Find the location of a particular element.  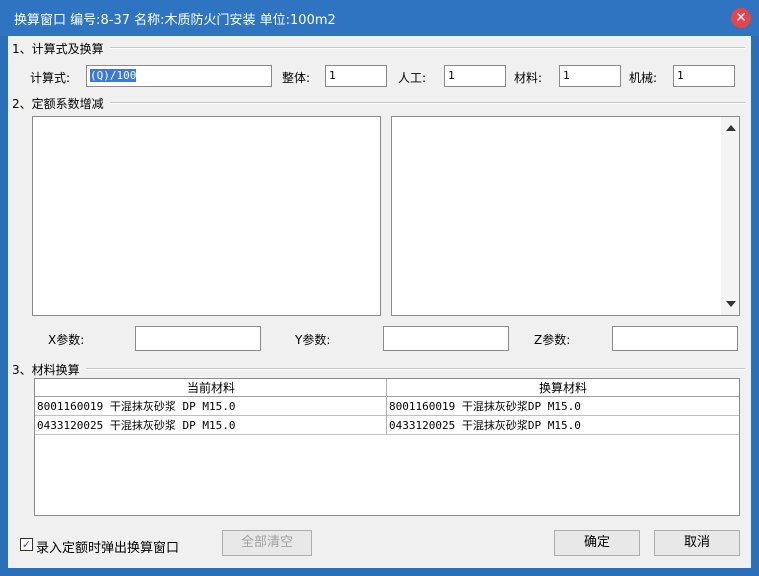

labor-input: 1 is located at coordinates (475, 76).